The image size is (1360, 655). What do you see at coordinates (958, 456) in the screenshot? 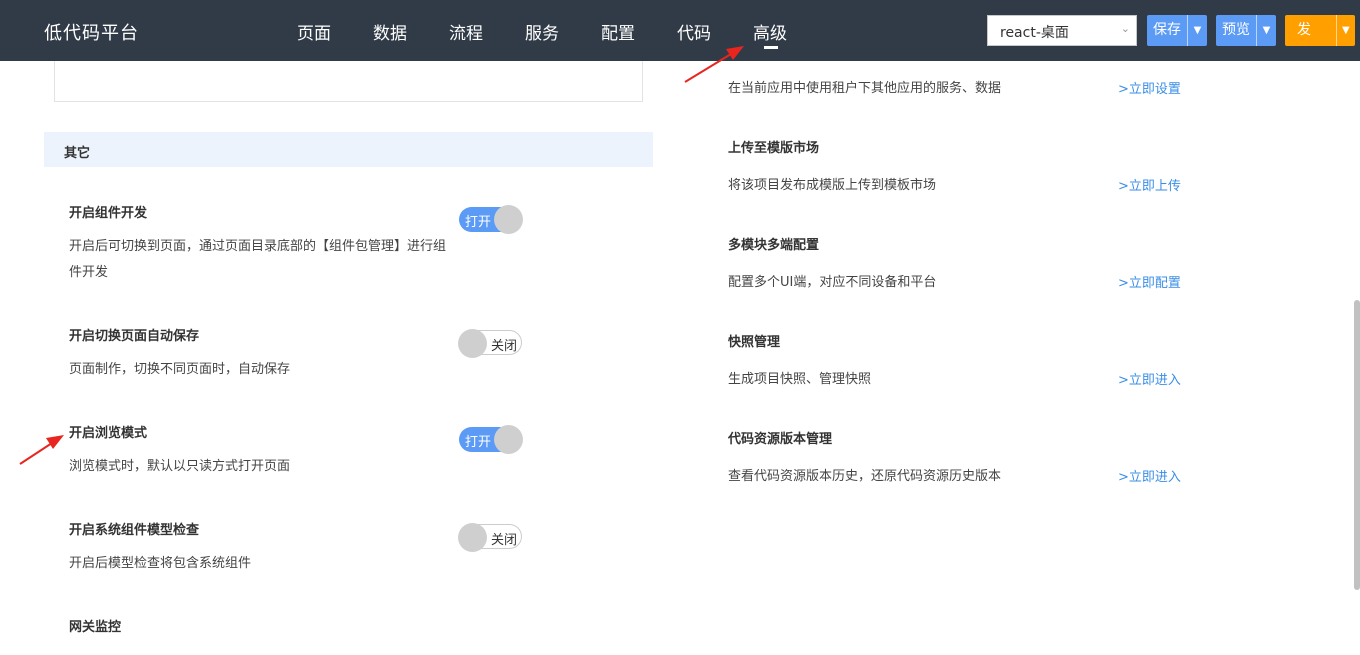
I see `setting-code-version: 代码资源版本管理 查看代码资源版本历史，还原代码资源历史版本 >立即进入` at bounding box center [958, 456].